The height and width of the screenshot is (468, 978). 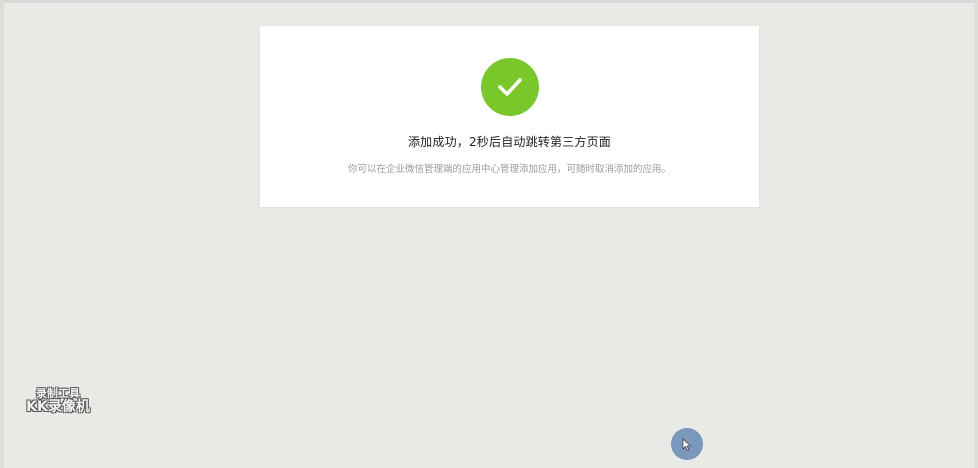 I want to click on success-description: 你可以在企业微信管理端的应用中心管理添加应用，可随时取消添加的应用。, so click(x=509, y=169).